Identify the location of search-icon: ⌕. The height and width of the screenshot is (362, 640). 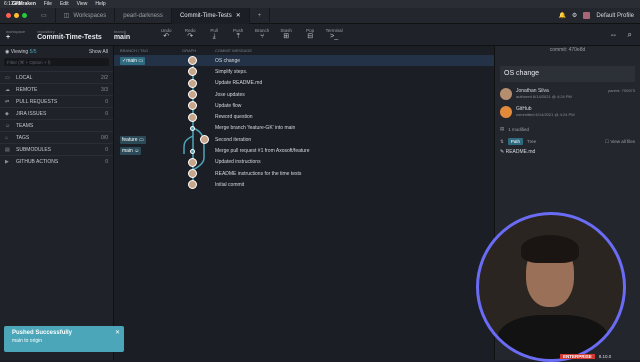
(630, 35).